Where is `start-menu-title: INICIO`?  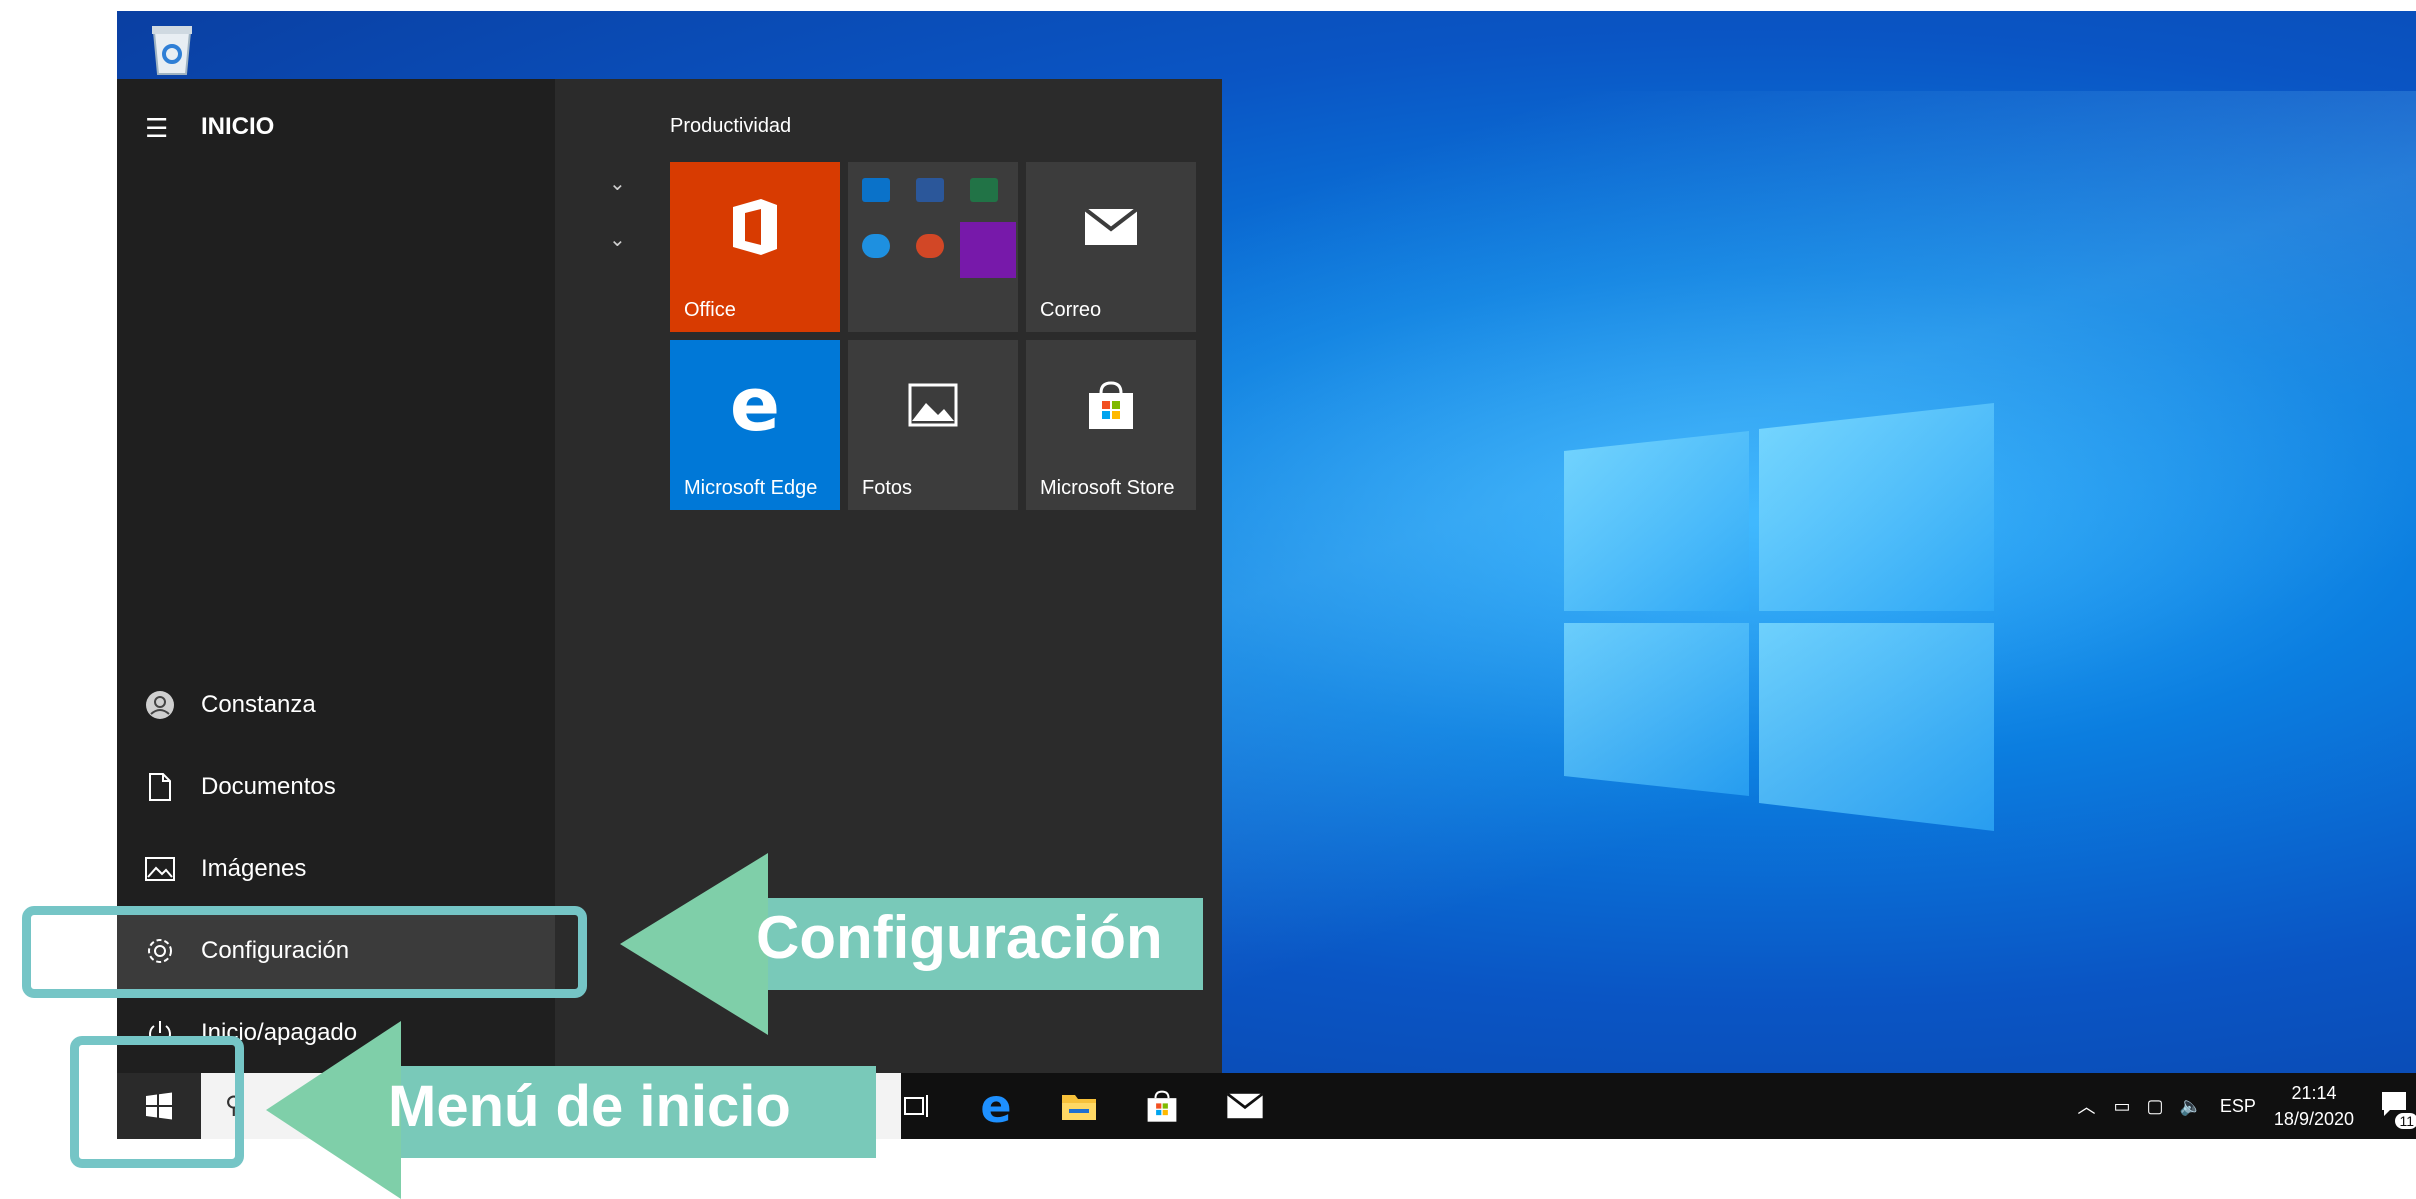
start-menu-title: INICIO is located at coordinates (238, 126).